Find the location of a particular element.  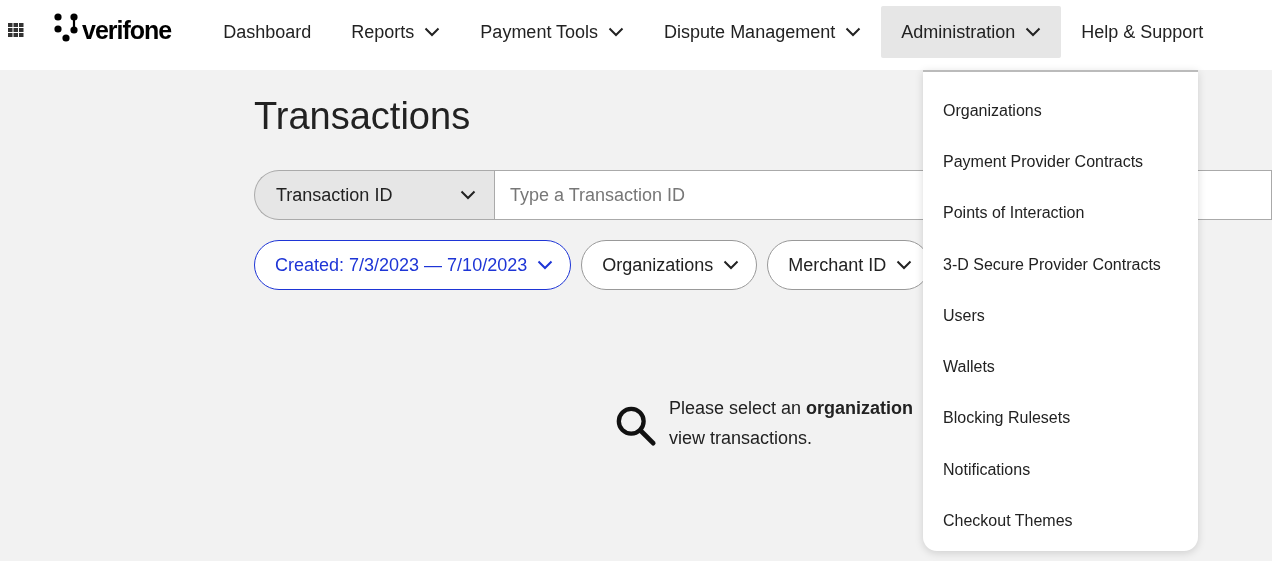

filter-chip: Created: 7/3/2023 — 7/10/2023 is located at coordinates (413, 265).